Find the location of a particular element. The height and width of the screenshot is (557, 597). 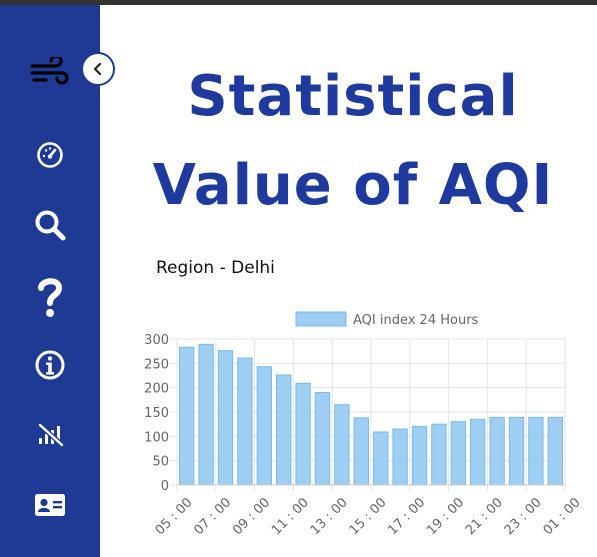

y-tick-label: 0 is located at coordinates (165, 486).